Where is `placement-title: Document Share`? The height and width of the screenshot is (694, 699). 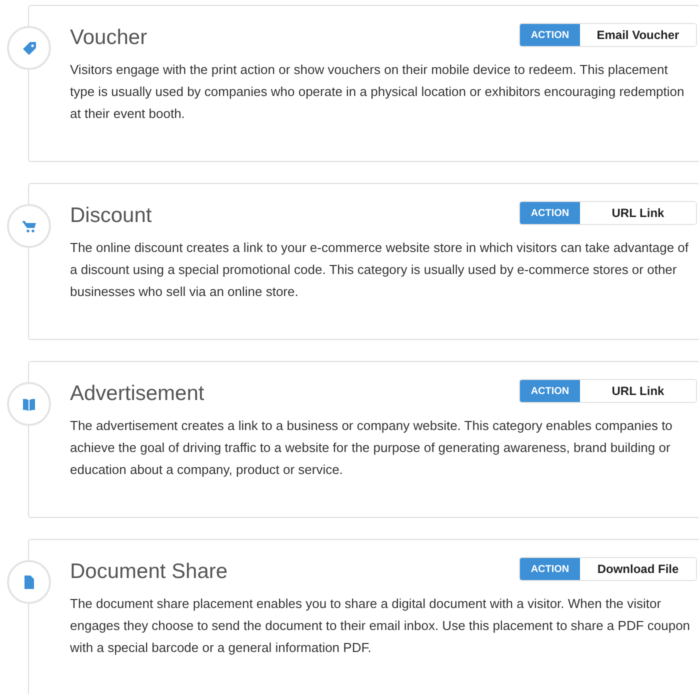 placement-title: Document Share is located at coordinates (149, 572).